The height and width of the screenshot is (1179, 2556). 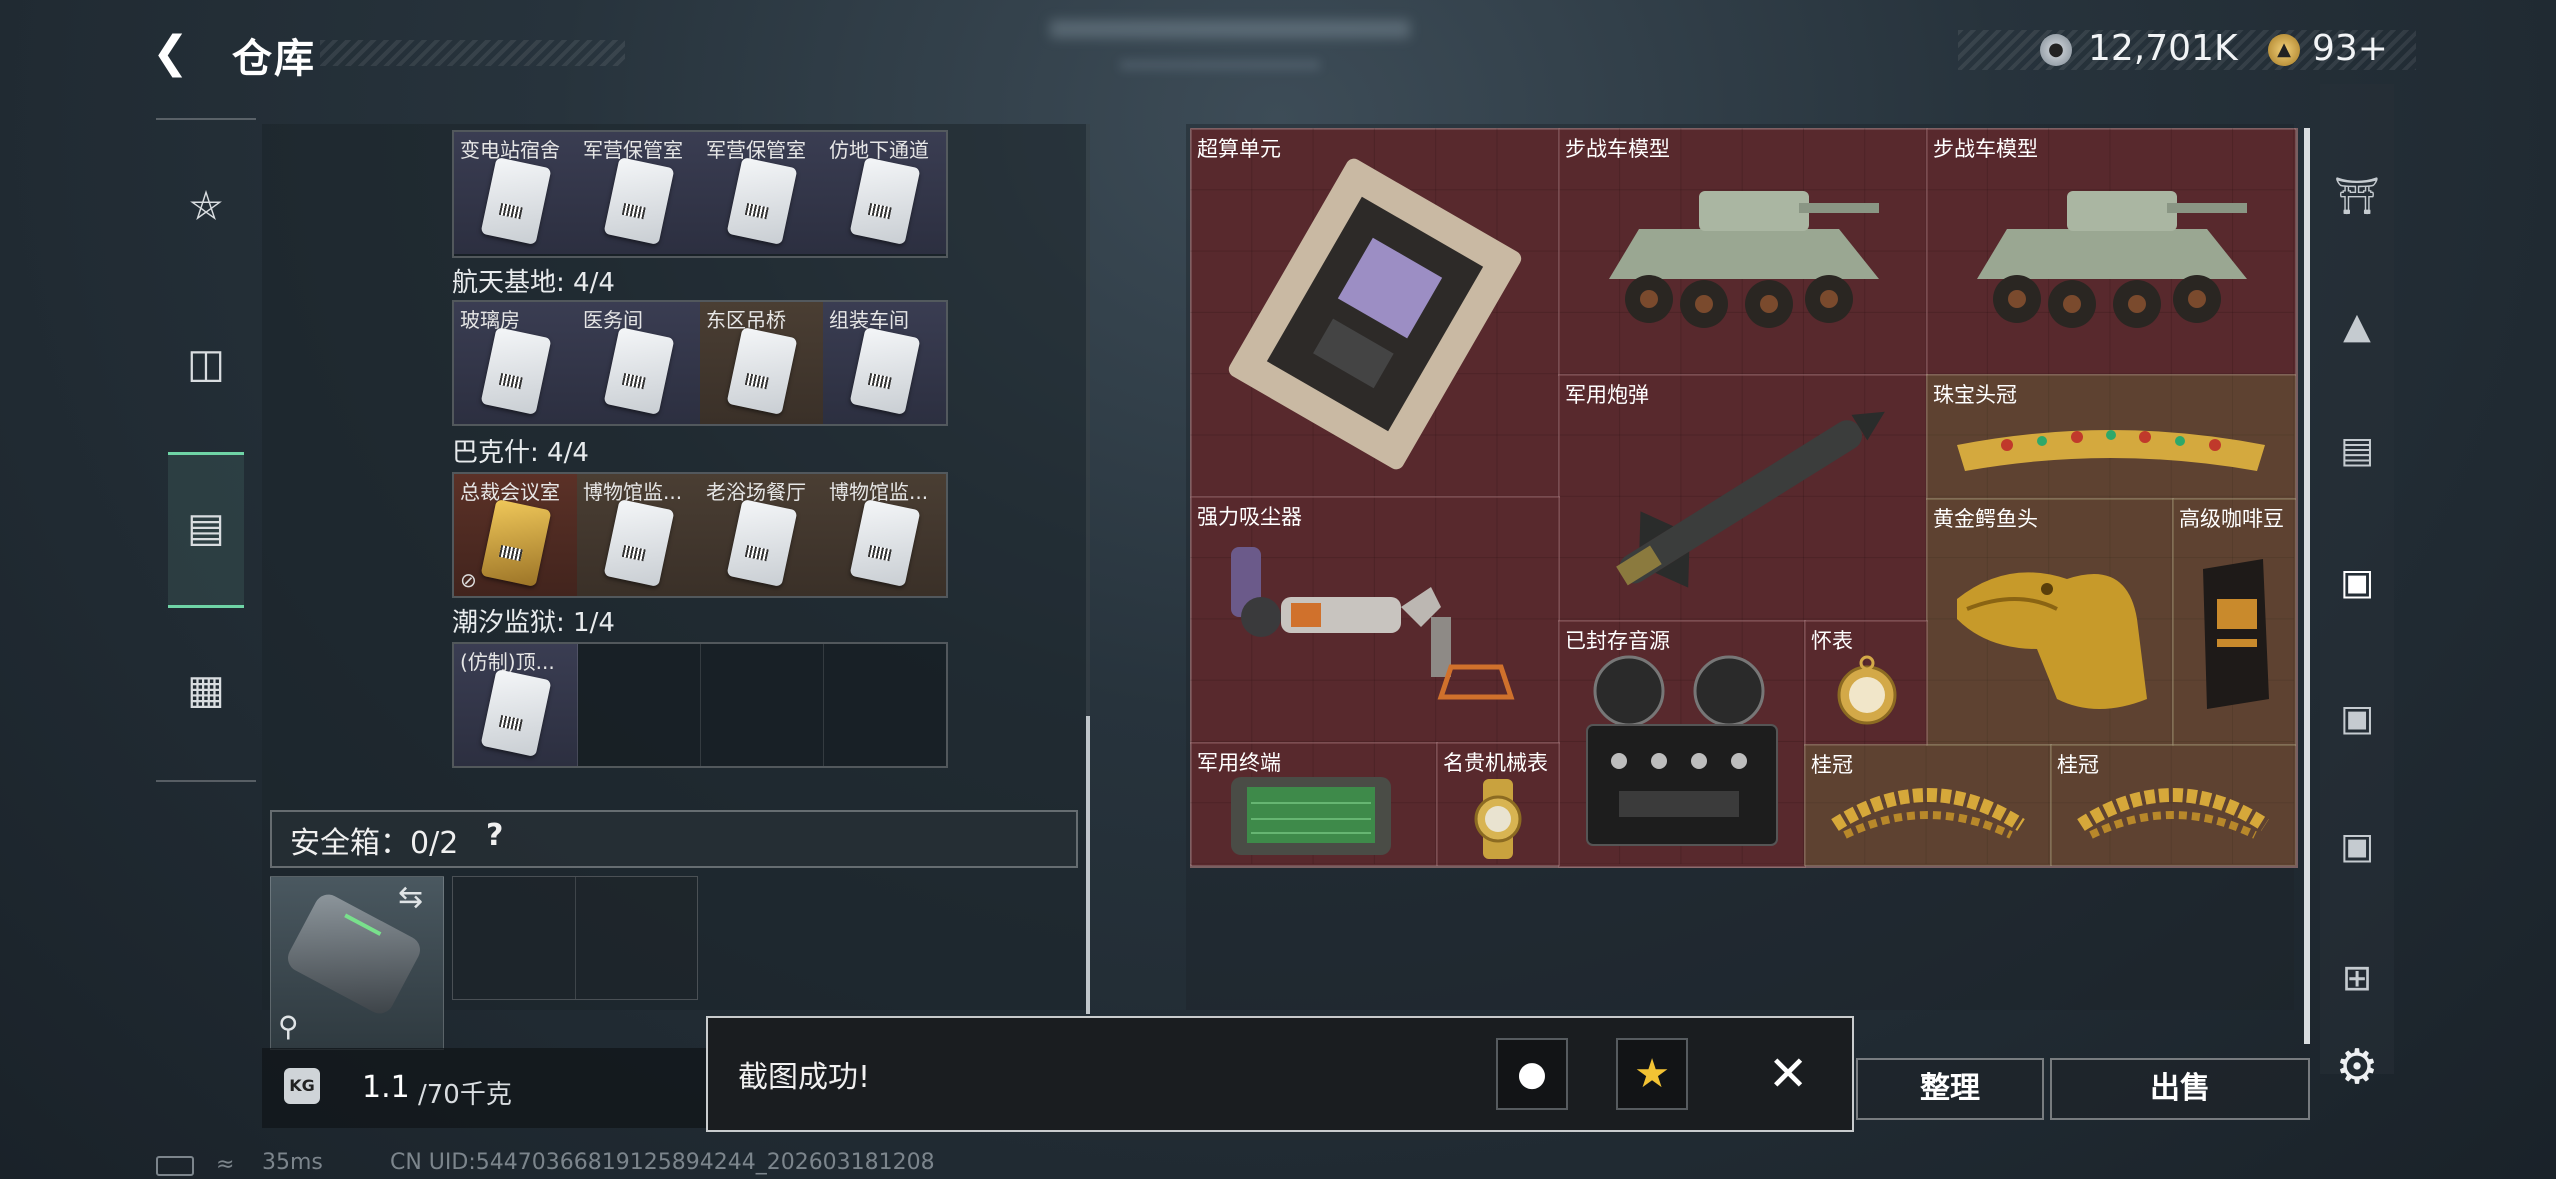 What do you see at coordinates (613, 320) in the screenshot?
I see `keycard-name: 医务间` at bounding box center [613, 320].